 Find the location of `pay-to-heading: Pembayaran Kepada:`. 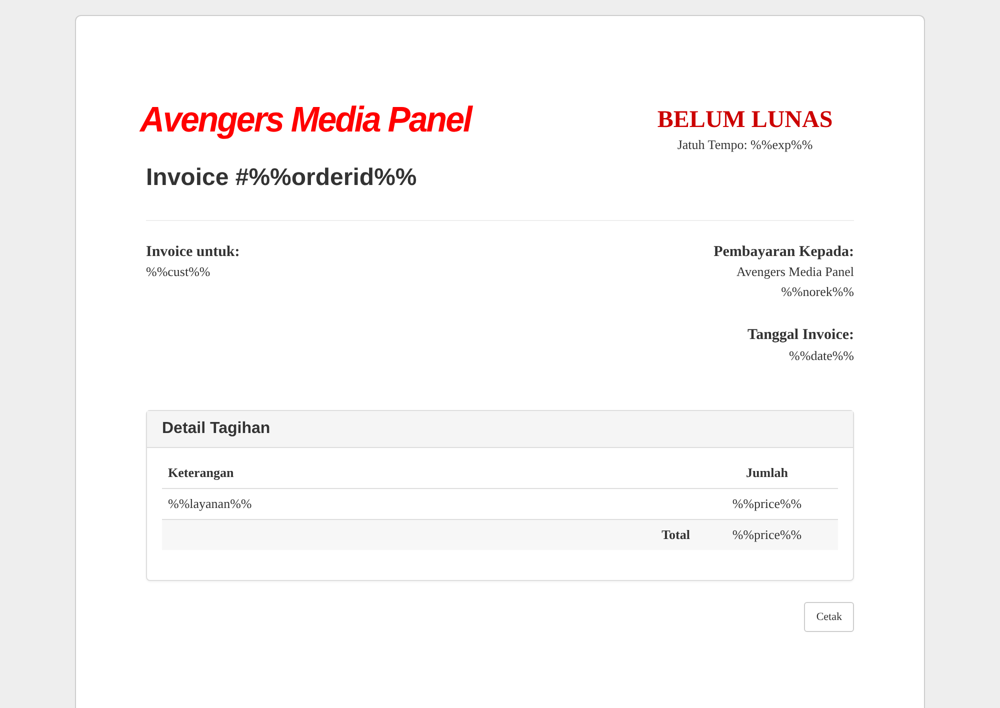

pay-to-heading: Pembayaran Kepada: is located at coordinates (784, 252).